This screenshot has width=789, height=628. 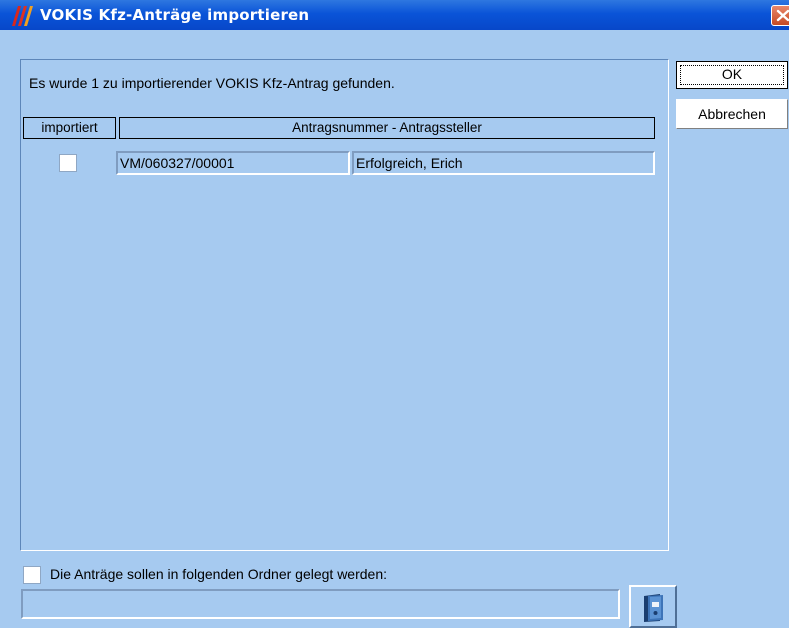 I want to click on cancel-button: Abbrechen, so click(x=732, y=114).